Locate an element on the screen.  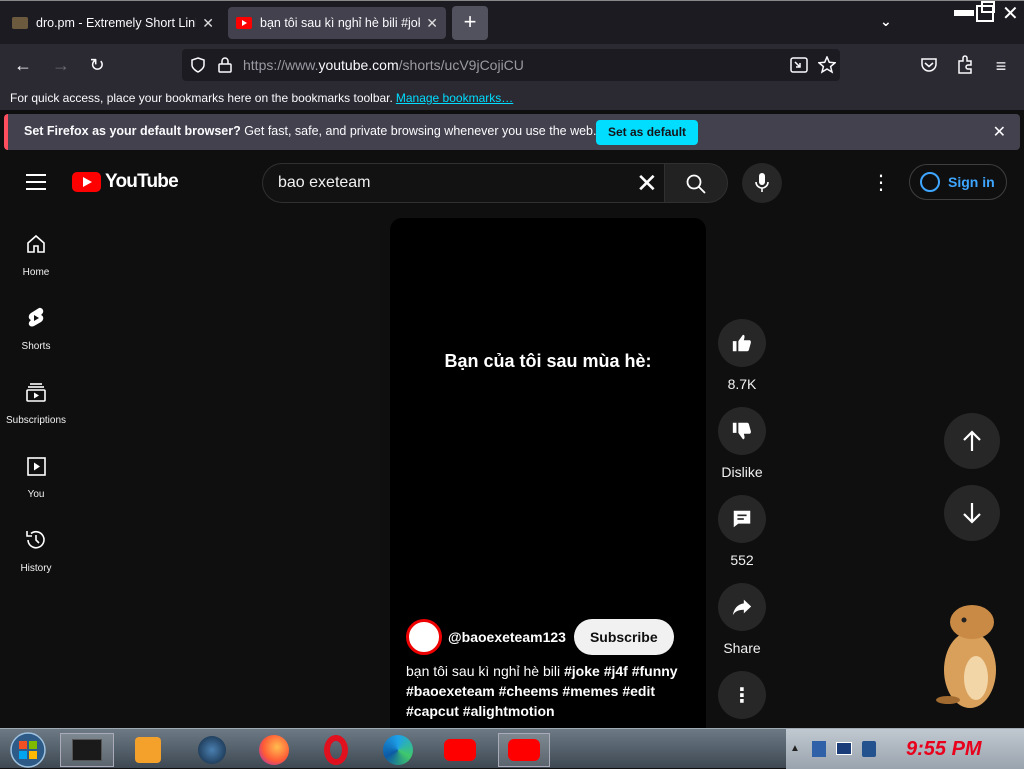
sidebar-item-you: You is located at coordinates (36, 477).